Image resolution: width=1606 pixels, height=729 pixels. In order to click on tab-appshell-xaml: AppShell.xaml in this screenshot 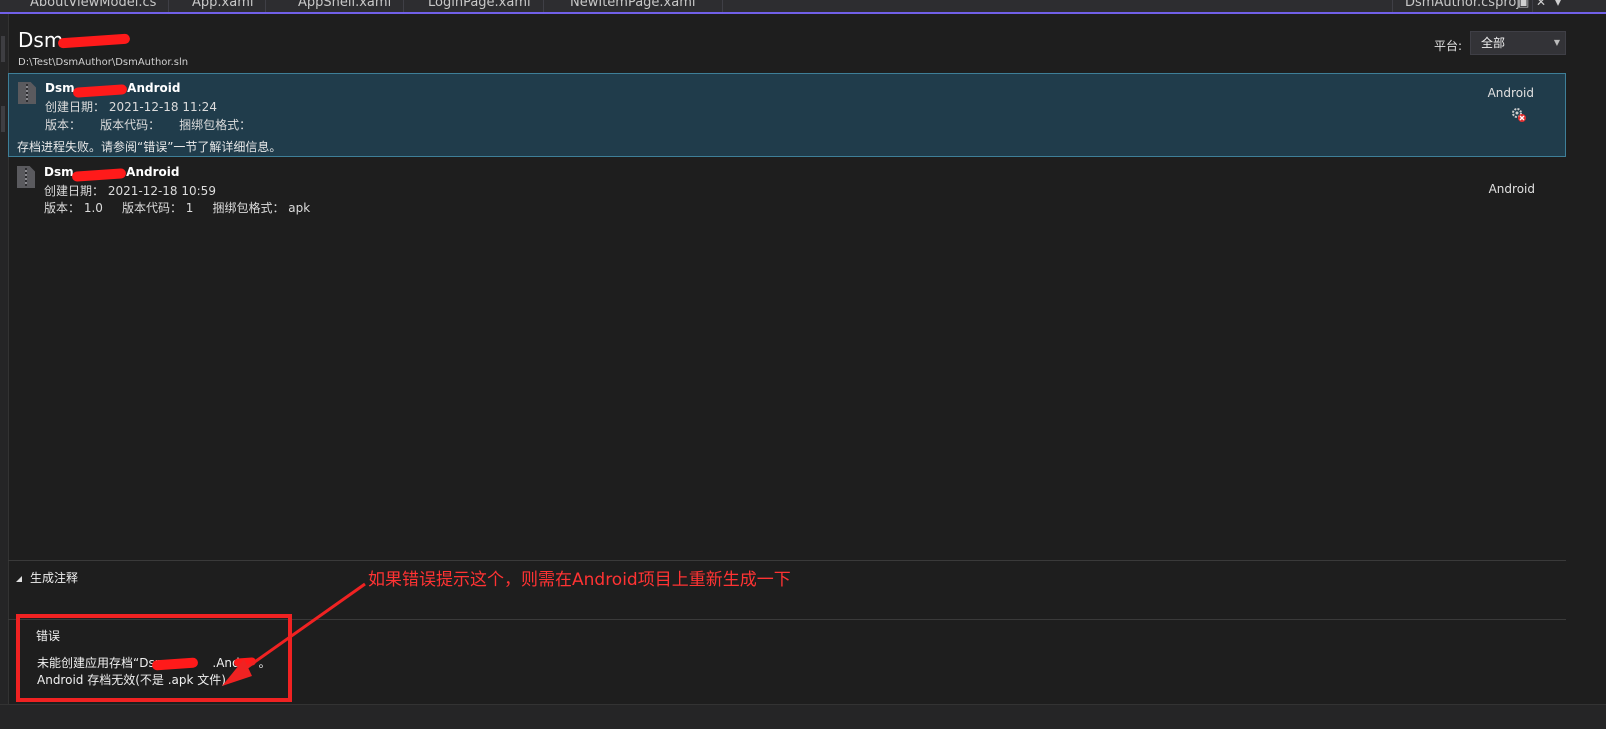, I will do `click(345, 6)`.